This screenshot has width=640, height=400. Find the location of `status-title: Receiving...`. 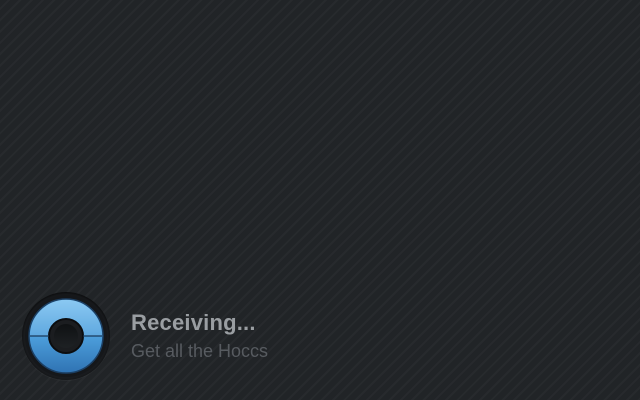

status-title: Receiving... is located at coordinates (193, 322).